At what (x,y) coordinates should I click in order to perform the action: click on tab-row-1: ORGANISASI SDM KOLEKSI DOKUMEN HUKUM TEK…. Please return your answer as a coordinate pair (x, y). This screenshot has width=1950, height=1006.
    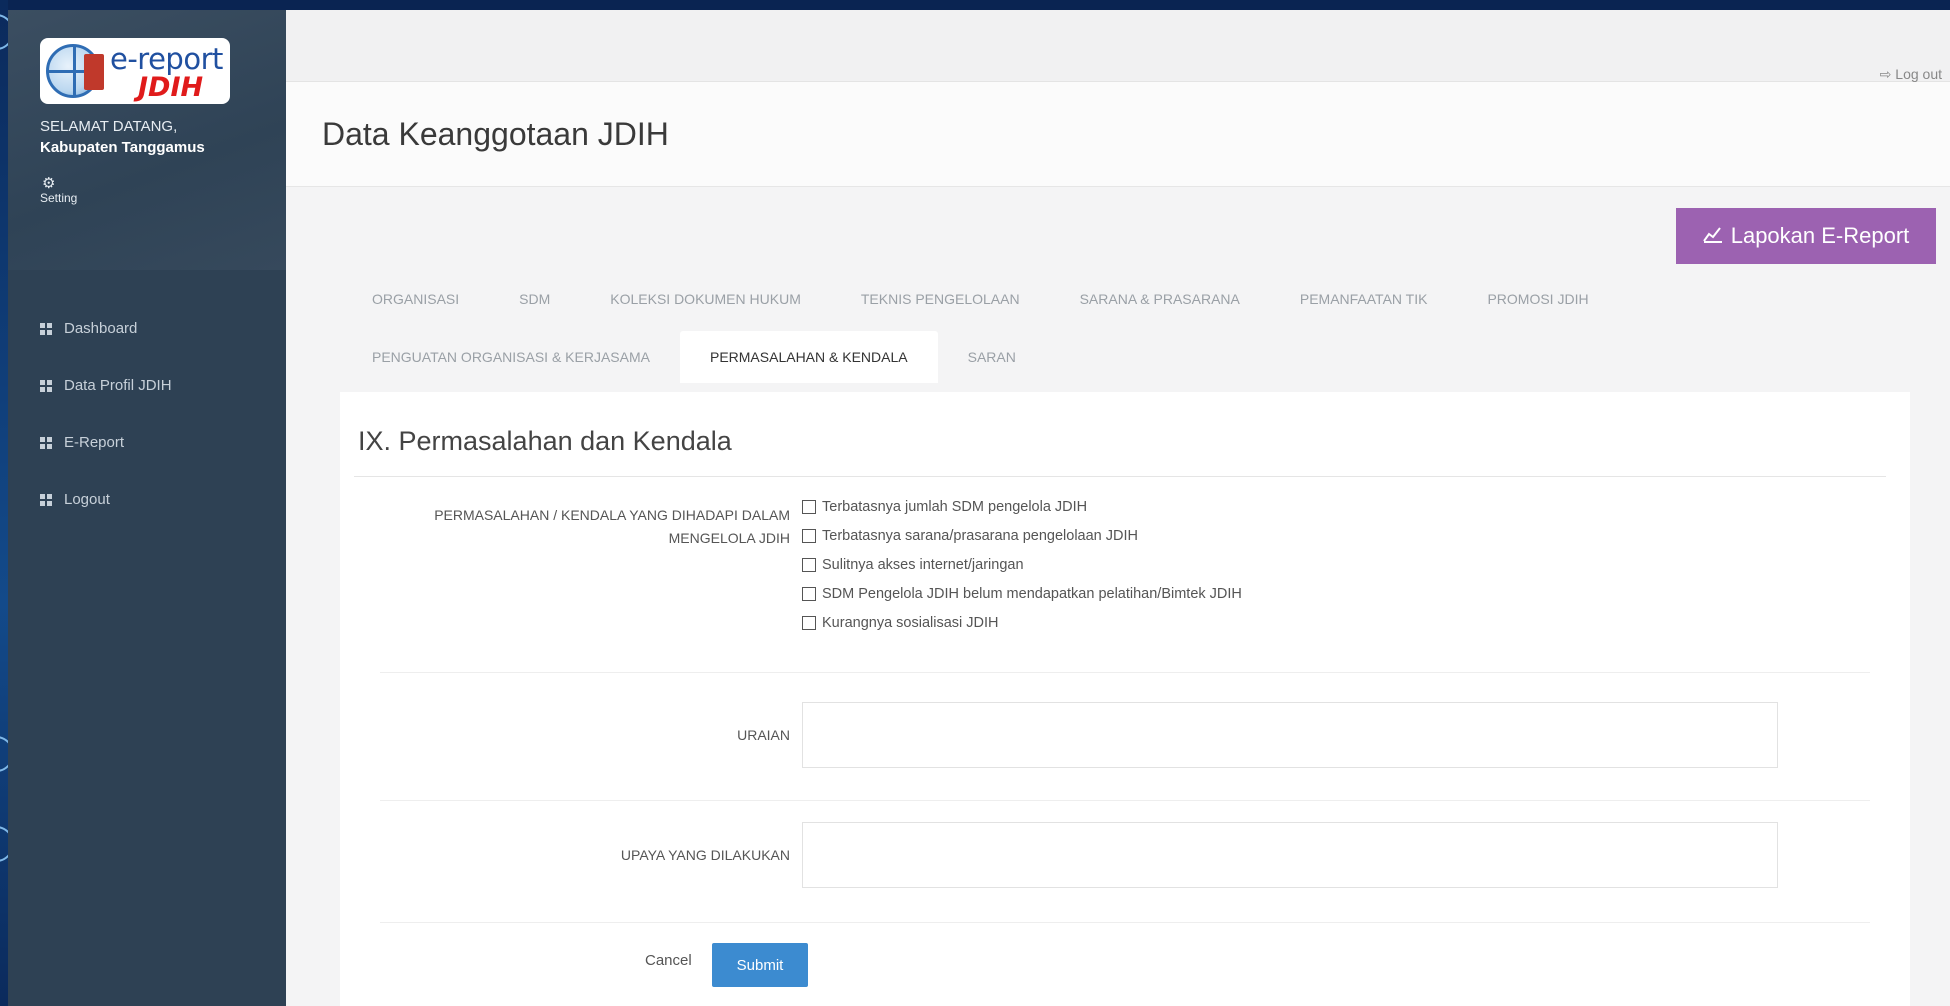
    Looking at the image, I should click on (1139, 299).